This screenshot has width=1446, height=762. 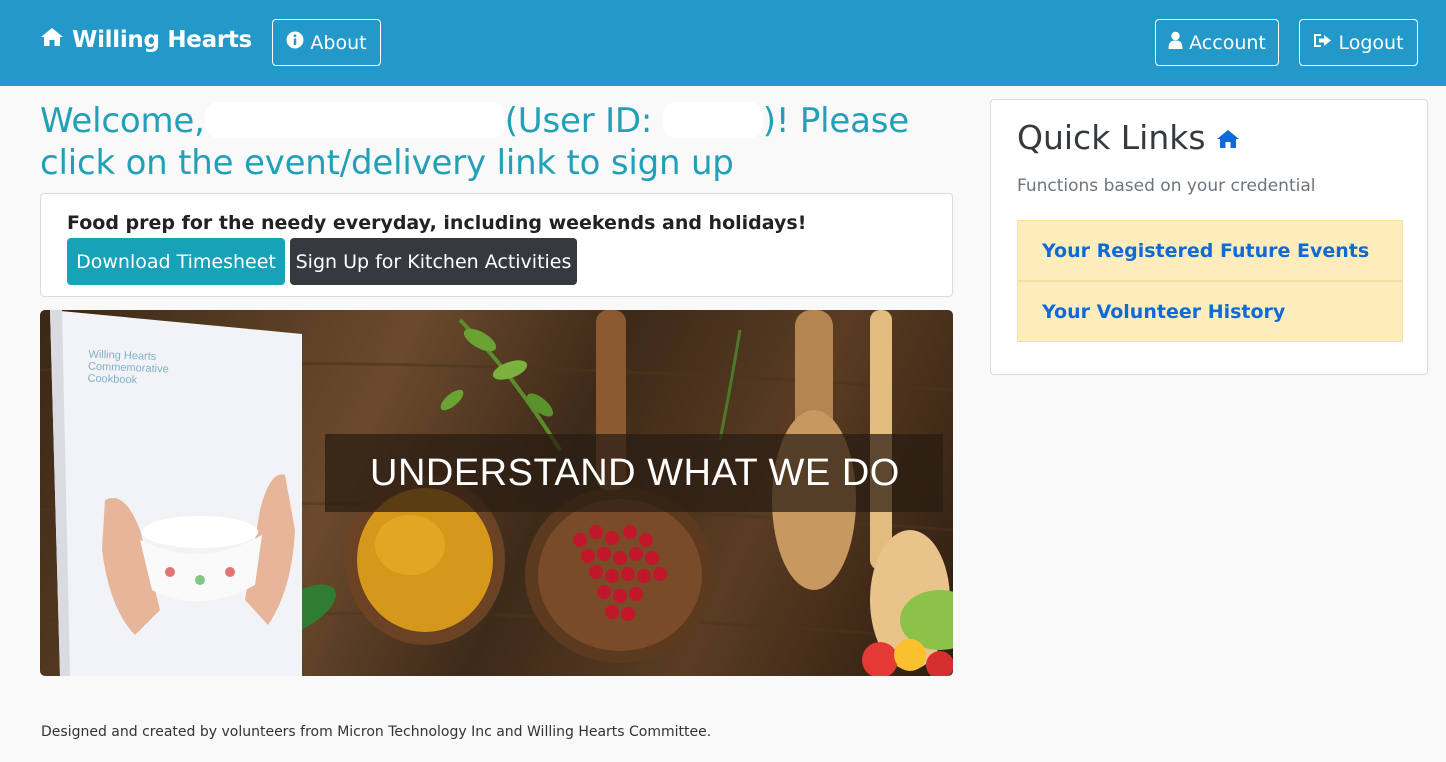 I want to click on welcome-prefix: Welcome,, so click(x=122, y=121).